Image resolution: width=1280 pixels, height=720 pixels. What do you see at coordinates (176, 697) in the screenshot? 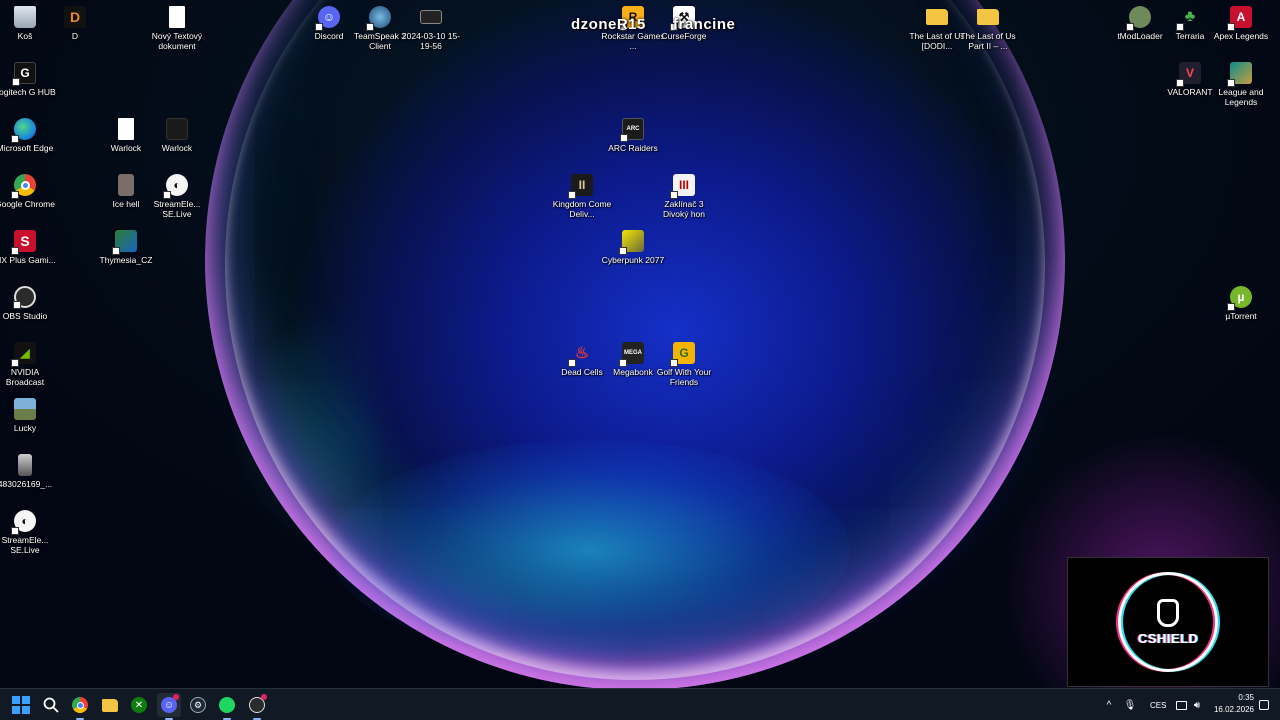
I see `notification-badge` at bounding box center [176, 697].